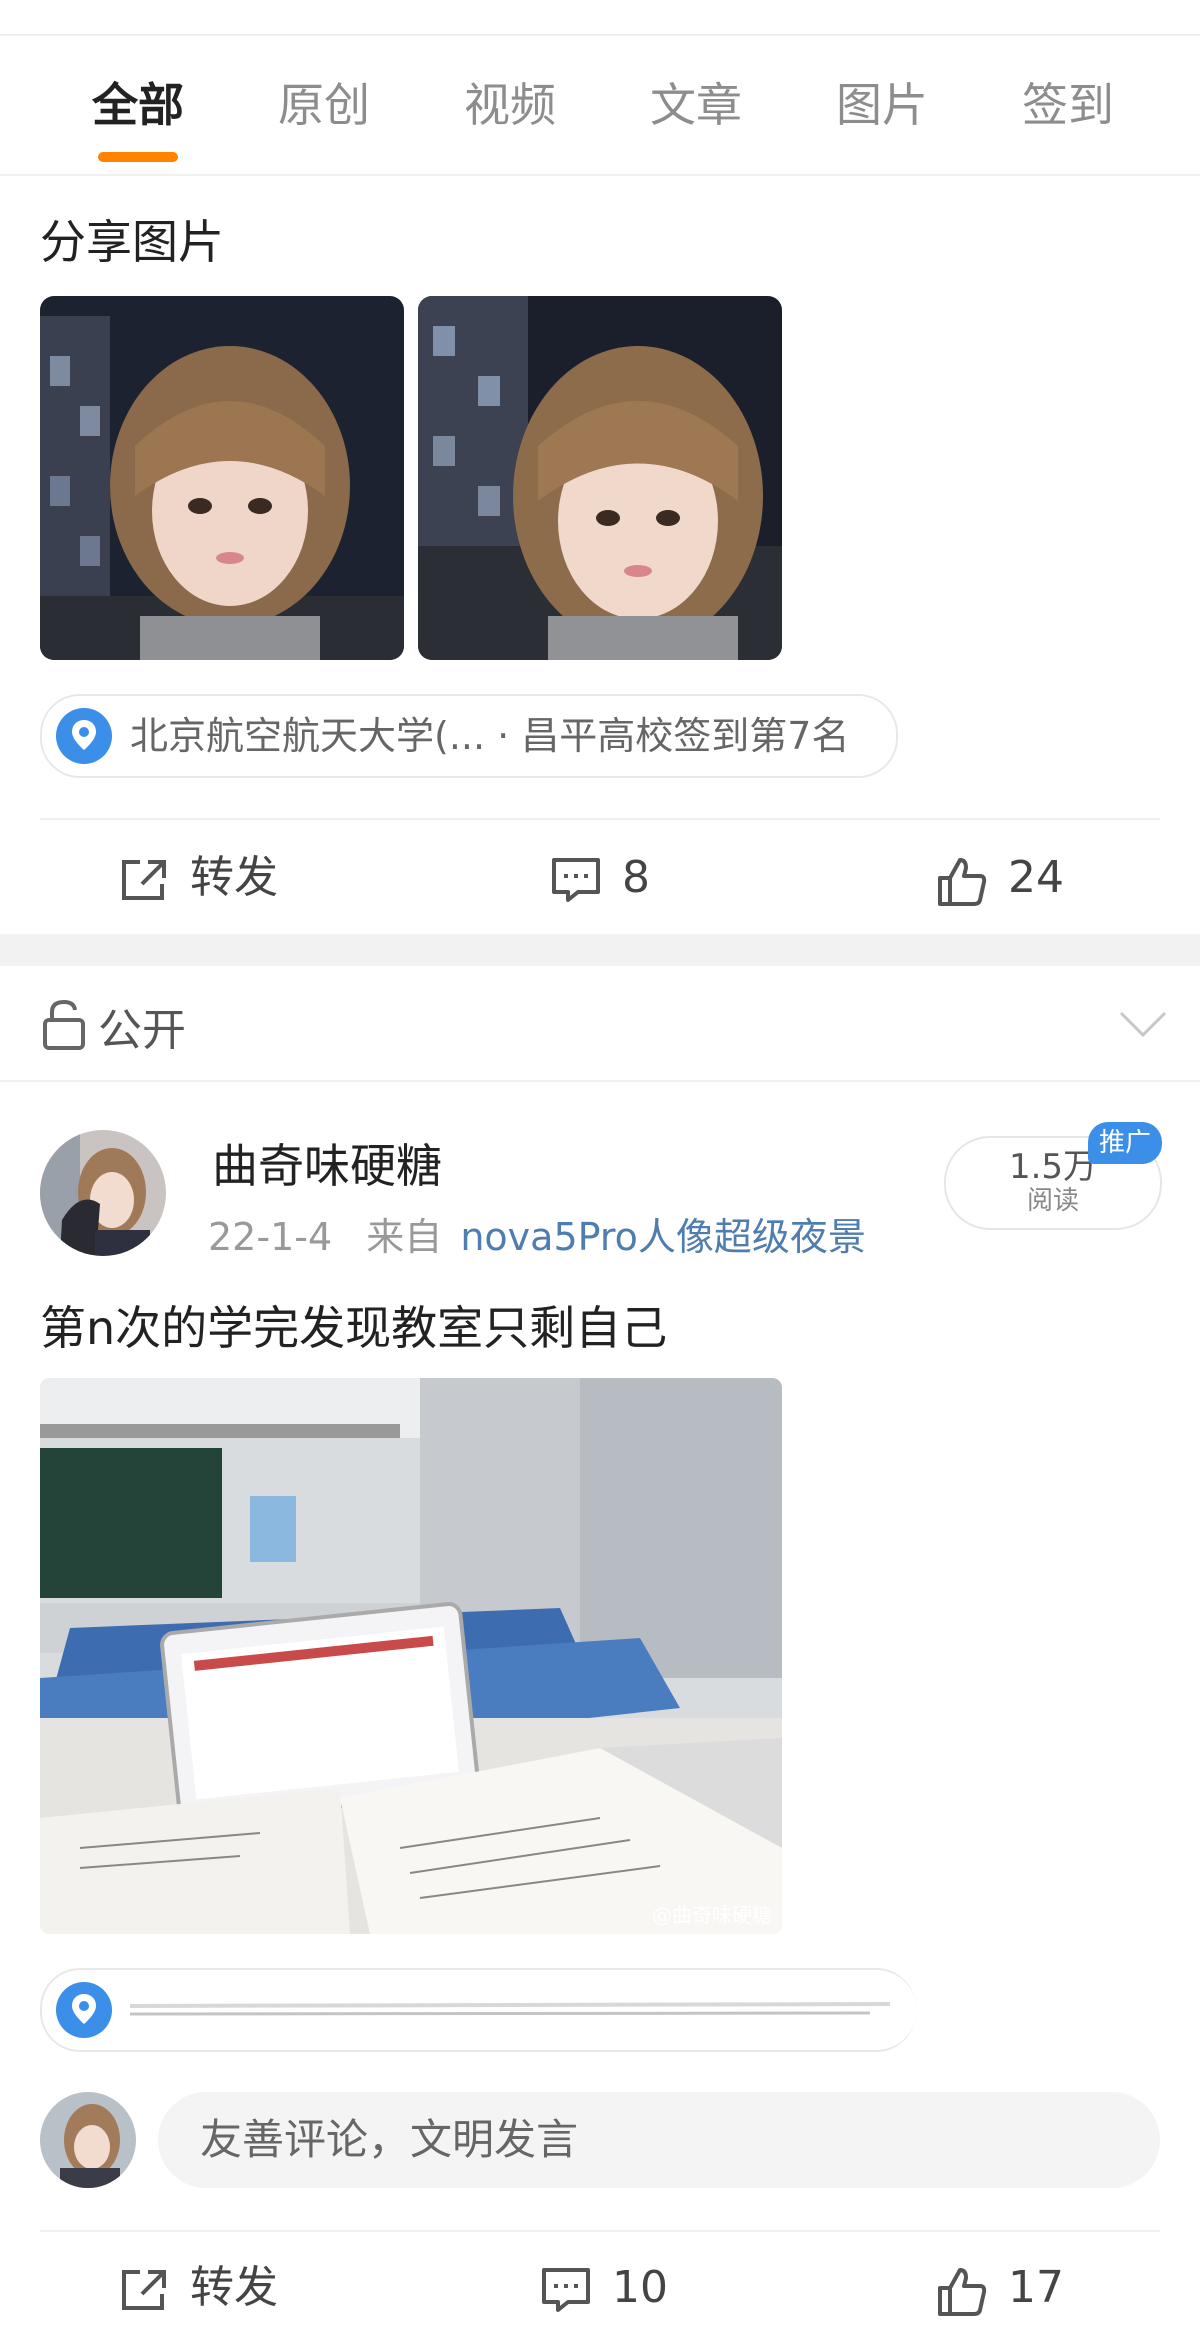  Describe the element at coordinates (663, 1237) in the screenshot. I see `post-source: nova5Pro人像超级夜景` at that location.